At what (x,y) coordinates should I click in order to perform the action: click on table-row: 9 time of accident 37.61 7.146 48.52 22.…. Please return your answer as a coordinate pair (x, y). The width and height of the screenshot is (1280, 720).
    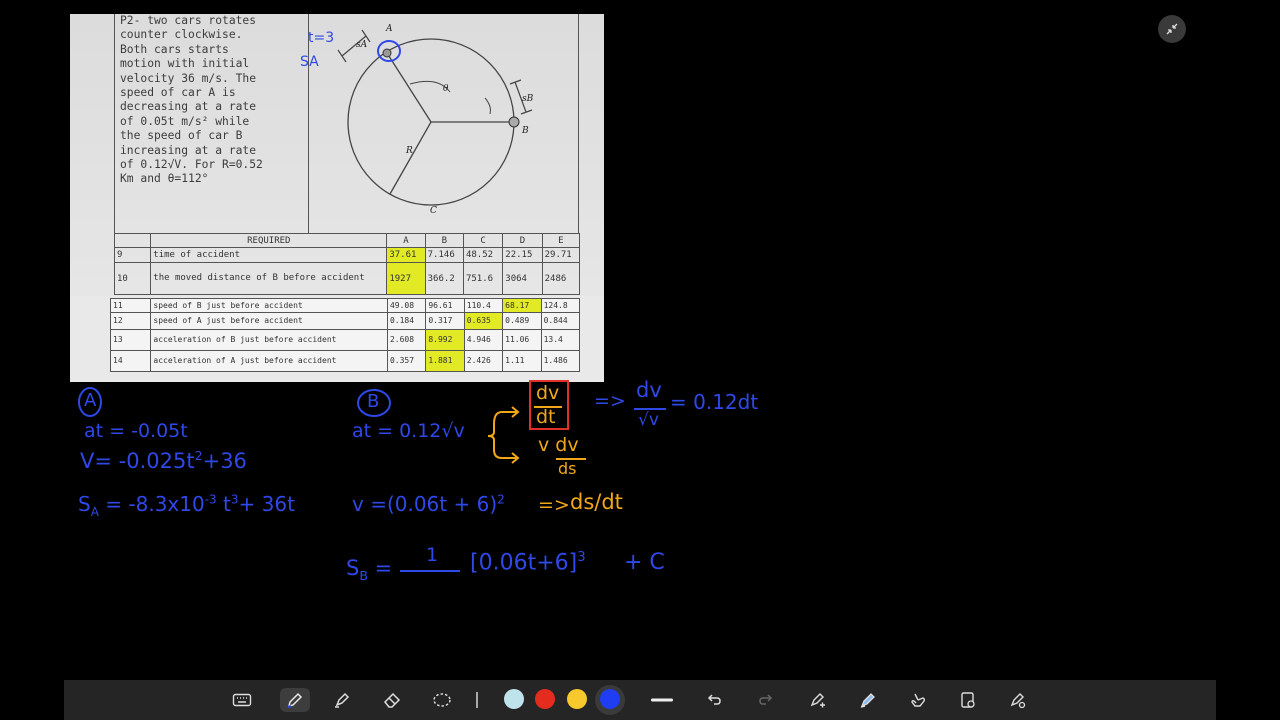
    Looking at the image, I should click on (347, 255).